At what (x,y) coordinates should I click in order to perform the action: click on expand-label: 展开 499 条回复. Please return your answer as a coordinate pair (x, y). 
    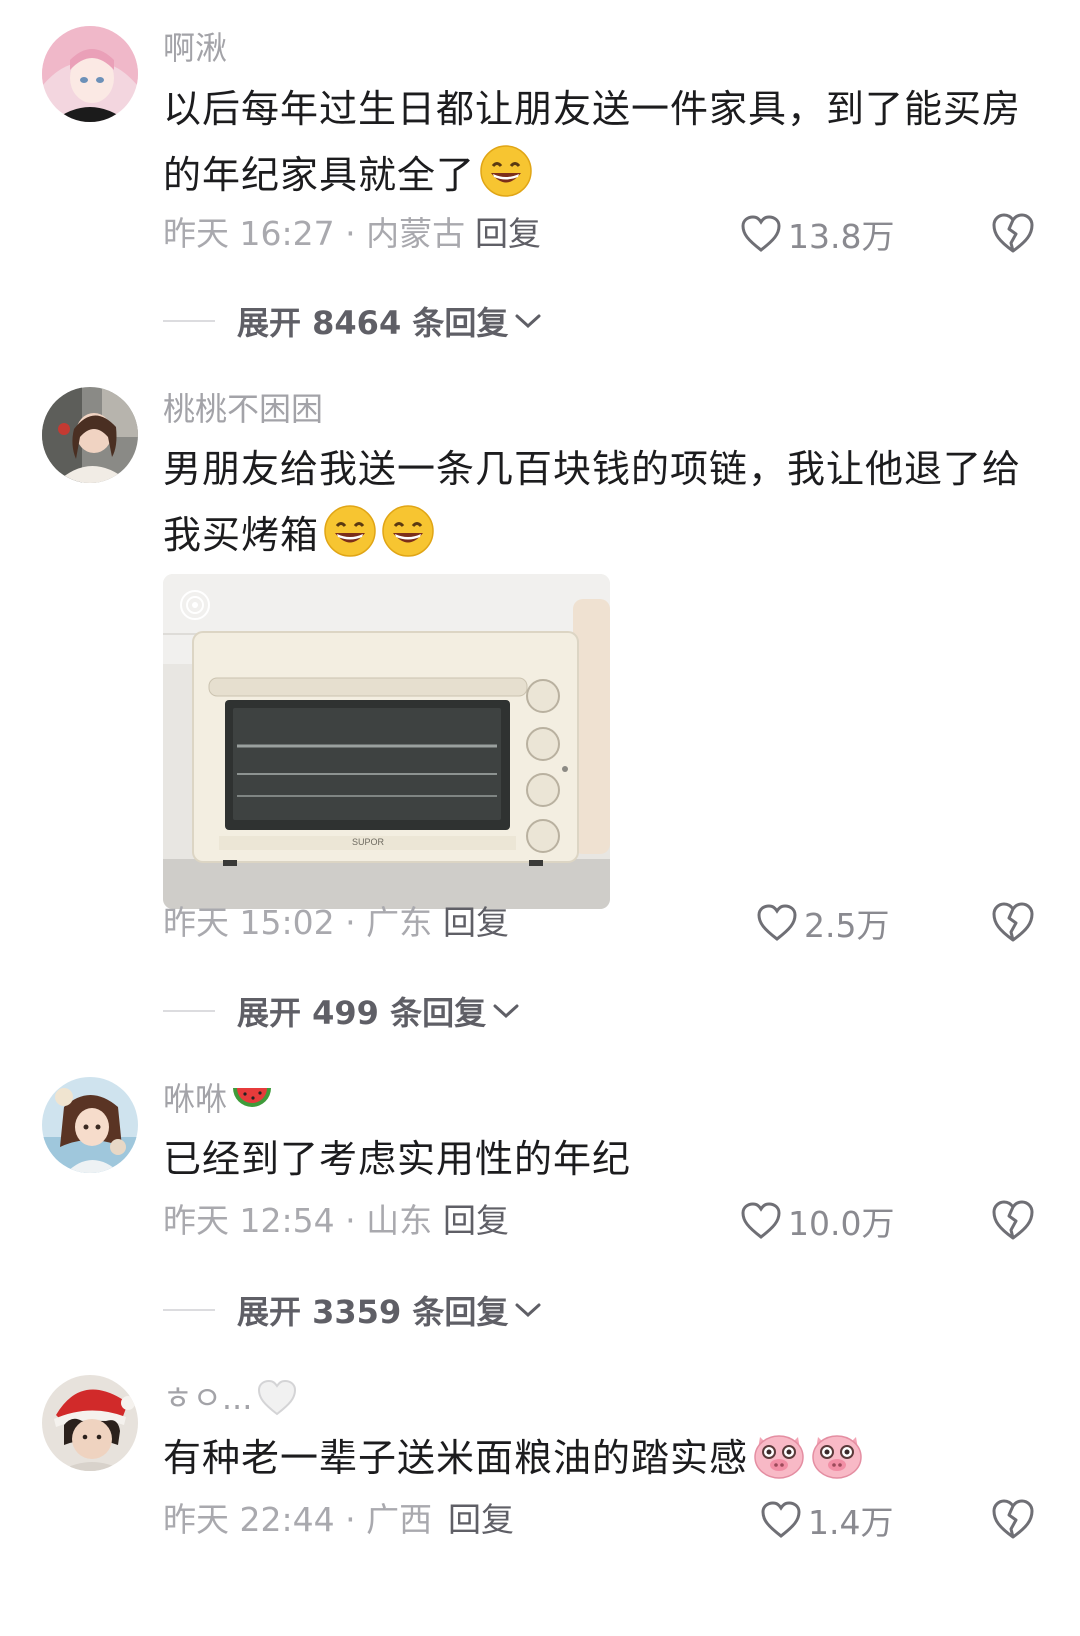
    Looking at the image, I should click on (362, 1013).